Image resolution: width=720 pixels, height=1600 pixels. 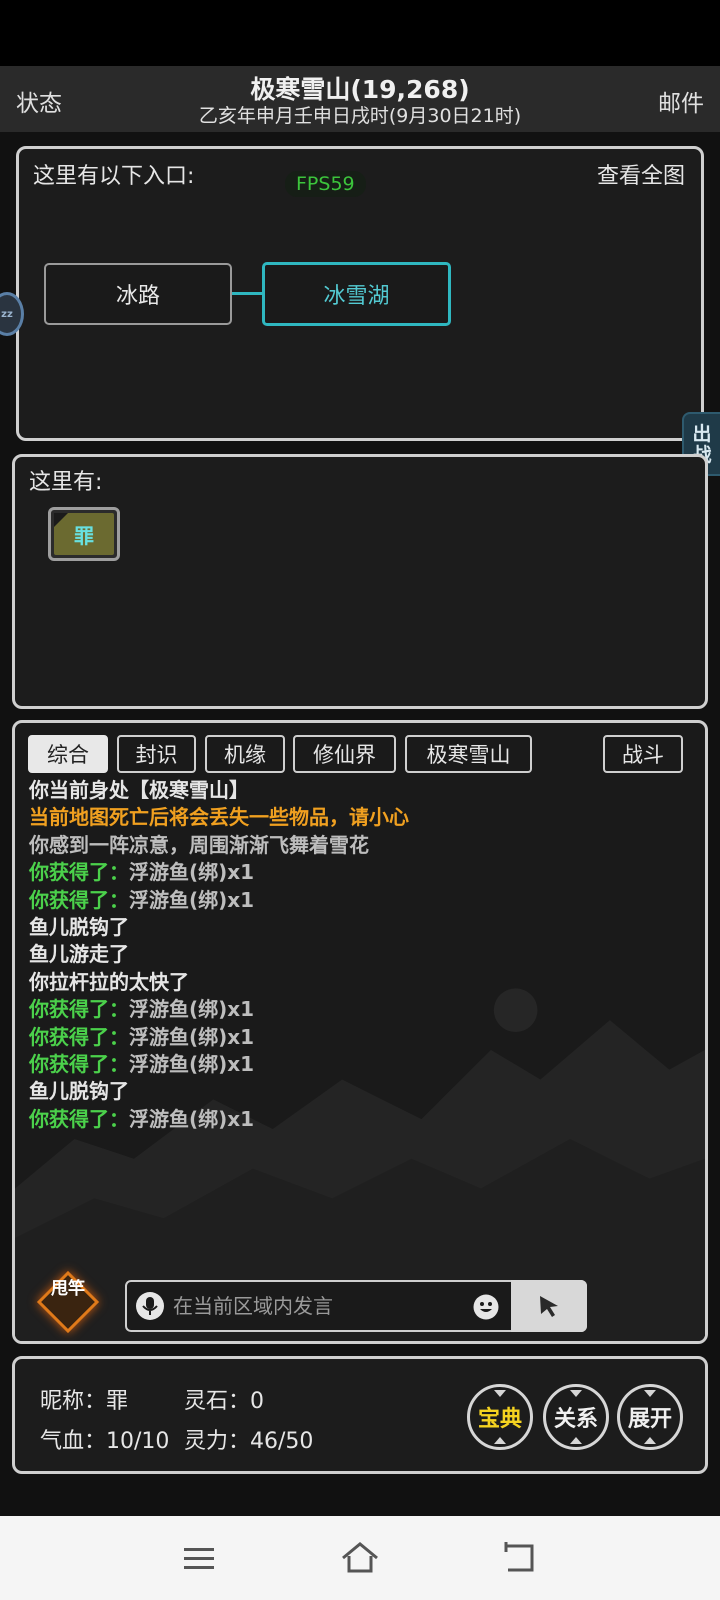 I want to click on mana-stat: 灵力：46/50, so click(x=248, y=1439).